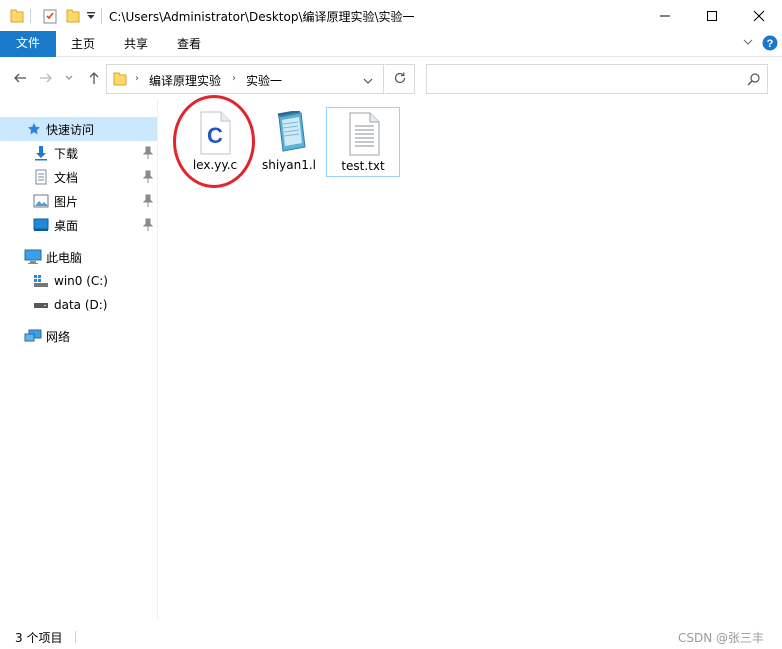 The height and width of the screenshot is (649, 782). What do you see at coordinates (66, 153) in the screenshot?
I see `nav-label: 下载` at bounding box center [66, 153].